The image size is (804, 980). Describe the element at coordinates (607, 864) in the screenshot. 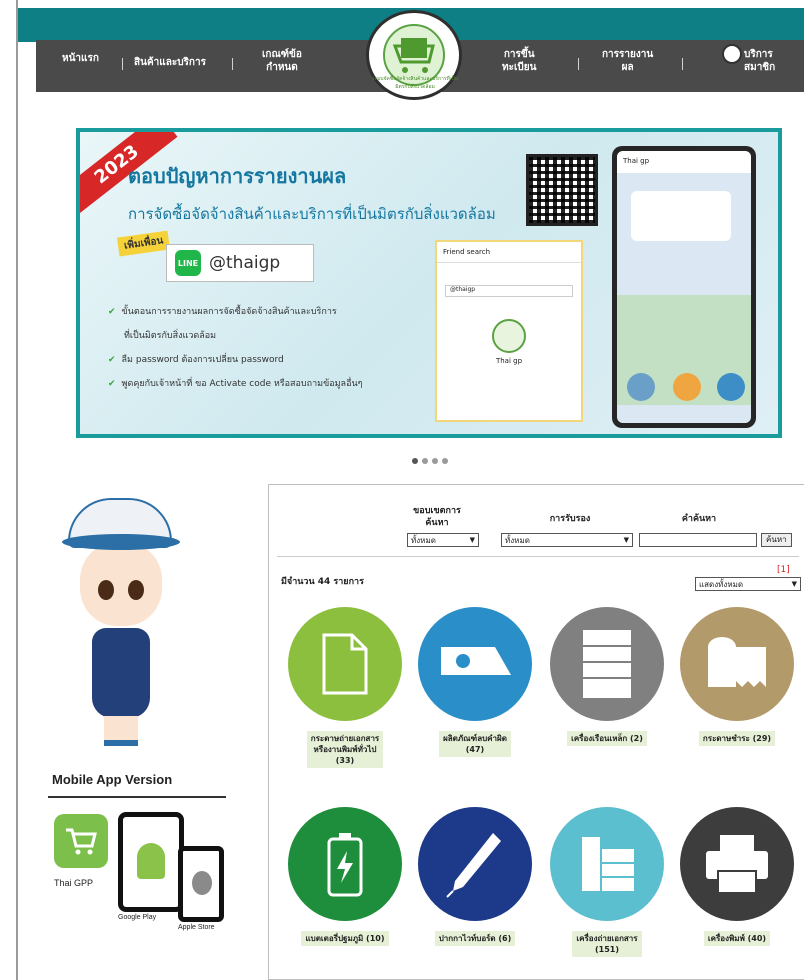

I see `copier-icon` at that location.